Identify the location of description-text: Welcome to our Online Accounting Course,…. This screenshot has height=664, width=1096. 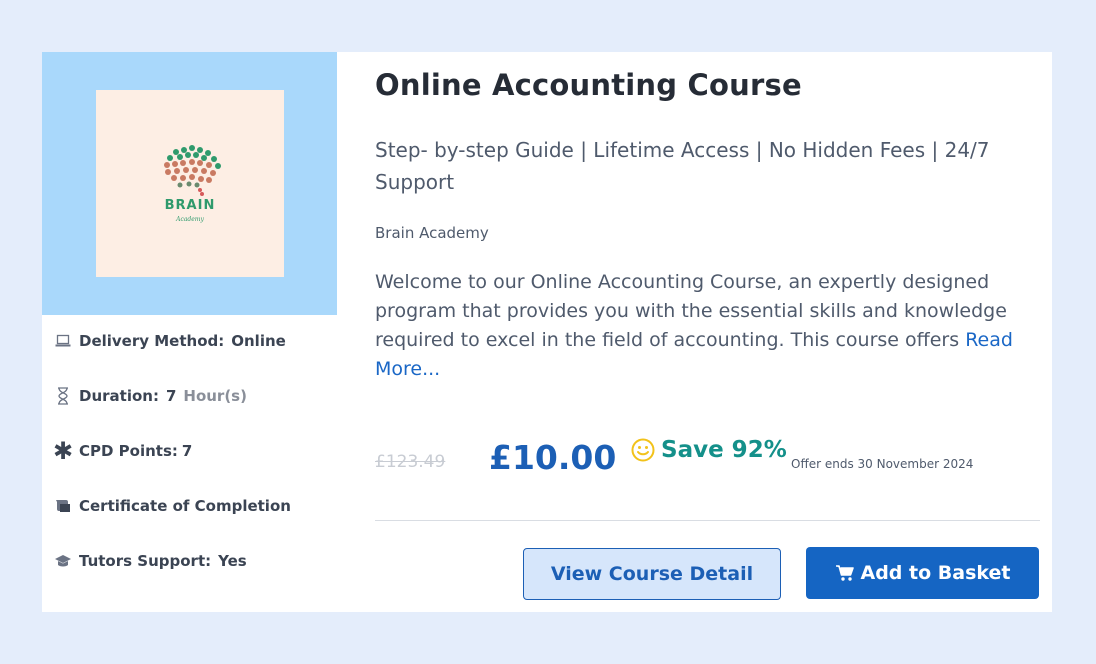
(691, 311).